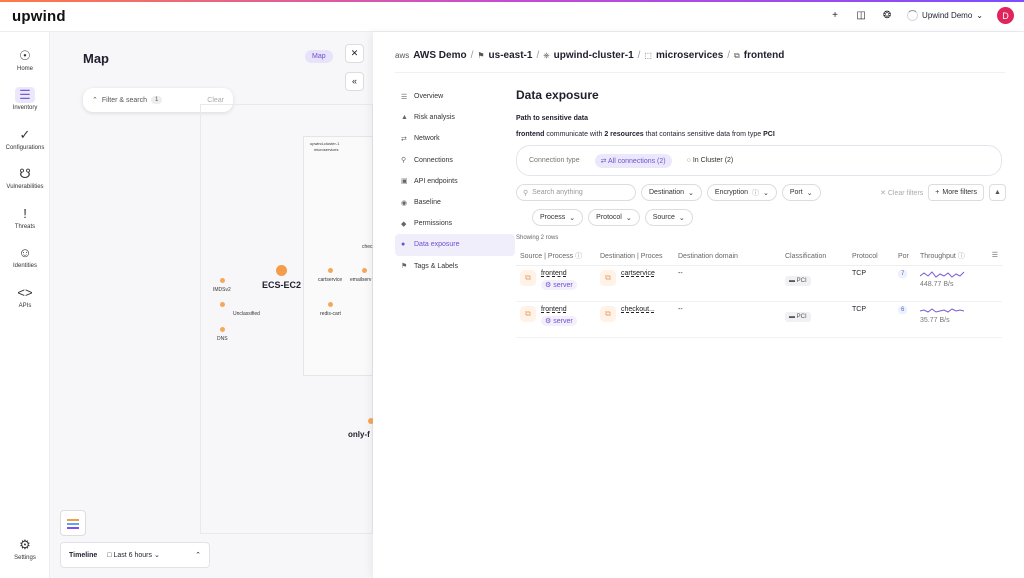  Describe the element at coordinates (404, 224) in the screenshot. I see `lock-icon: ◆` at that location.